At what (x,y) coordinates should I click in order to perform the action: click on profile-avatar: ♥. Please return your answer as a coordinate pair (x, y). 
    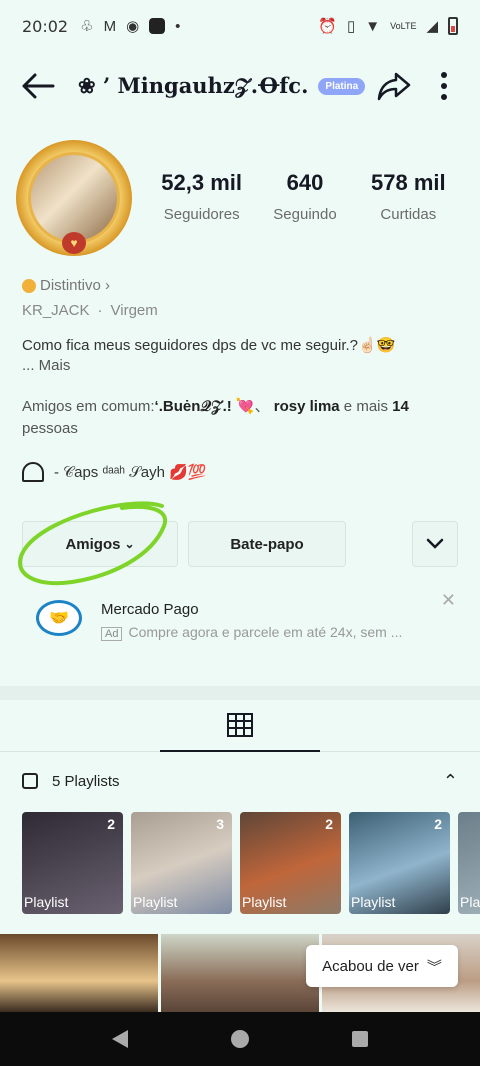
    Looking at the image, I should click on (74, 198).